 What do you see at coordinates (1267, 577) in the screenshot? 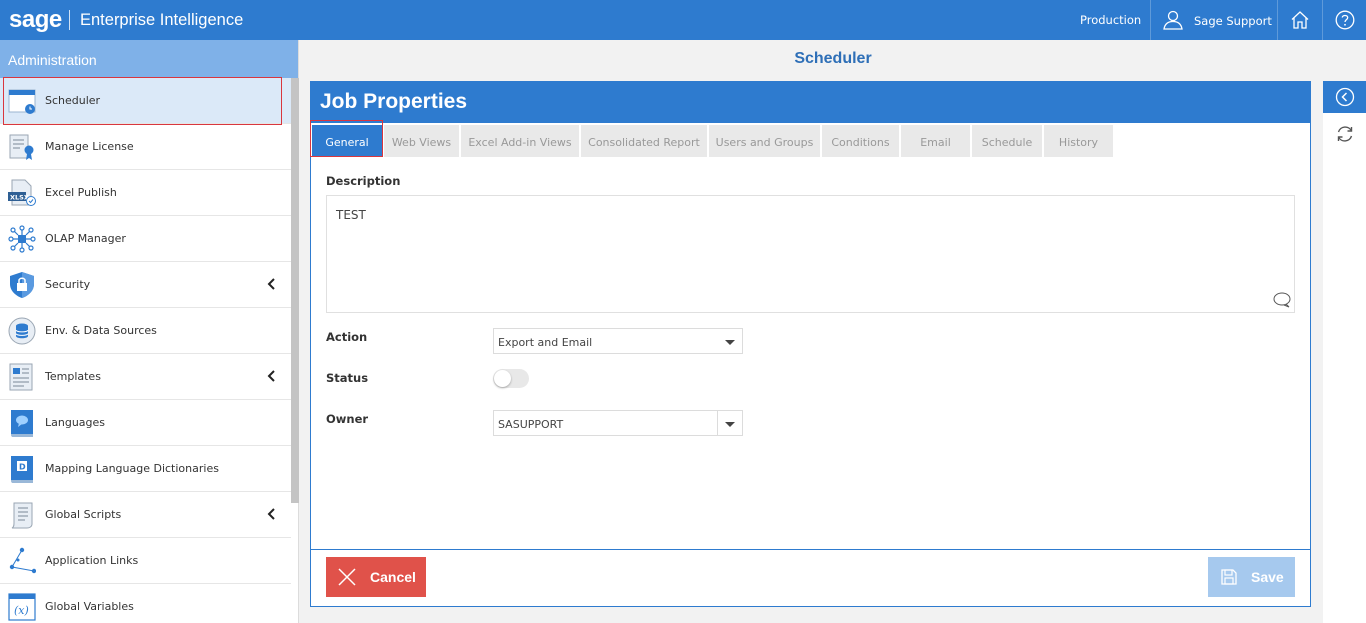
I see `save-label: Save` at bounding box center [1267, 577].